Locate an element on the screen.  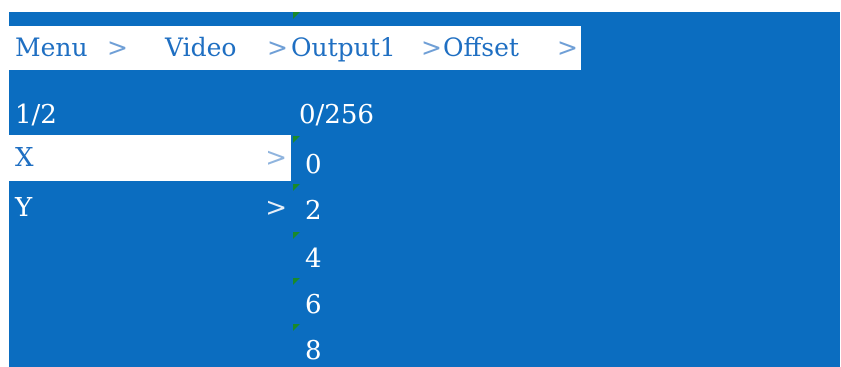
menu-item-label: Y is located at coordinates (24, 208).